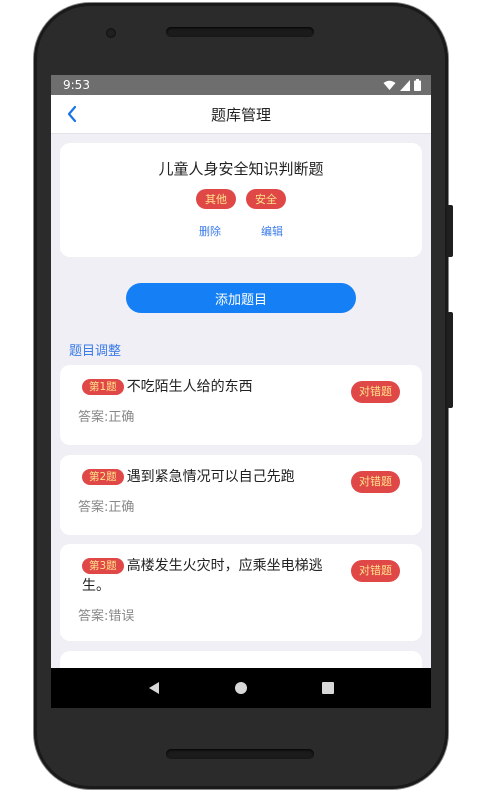 Image resolution: width=480 pixels, height=800 pixels. What do you see at coordinates (103, 477) in the screenshot?
I see `question-number-badge: 第2题` at bounding box center [103, 477].